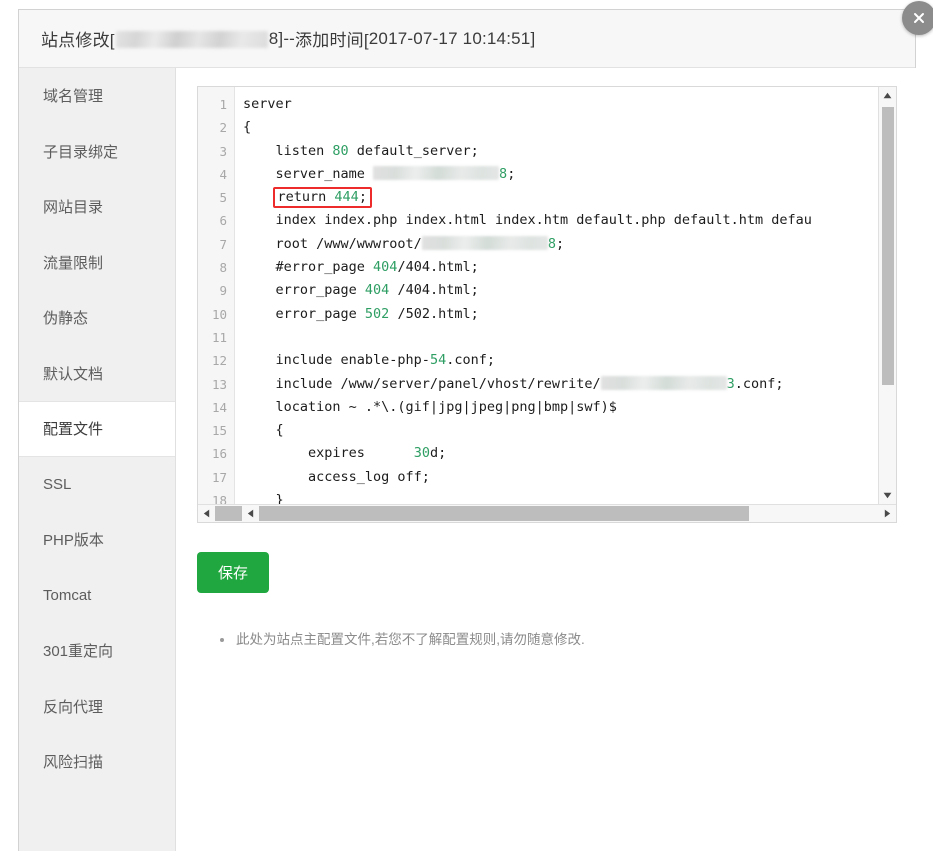  What do you see at coordinates (73, 707) in the screenshot?
I see `sidebar-item-label: 反向代理` at bounding box center [73, 707].